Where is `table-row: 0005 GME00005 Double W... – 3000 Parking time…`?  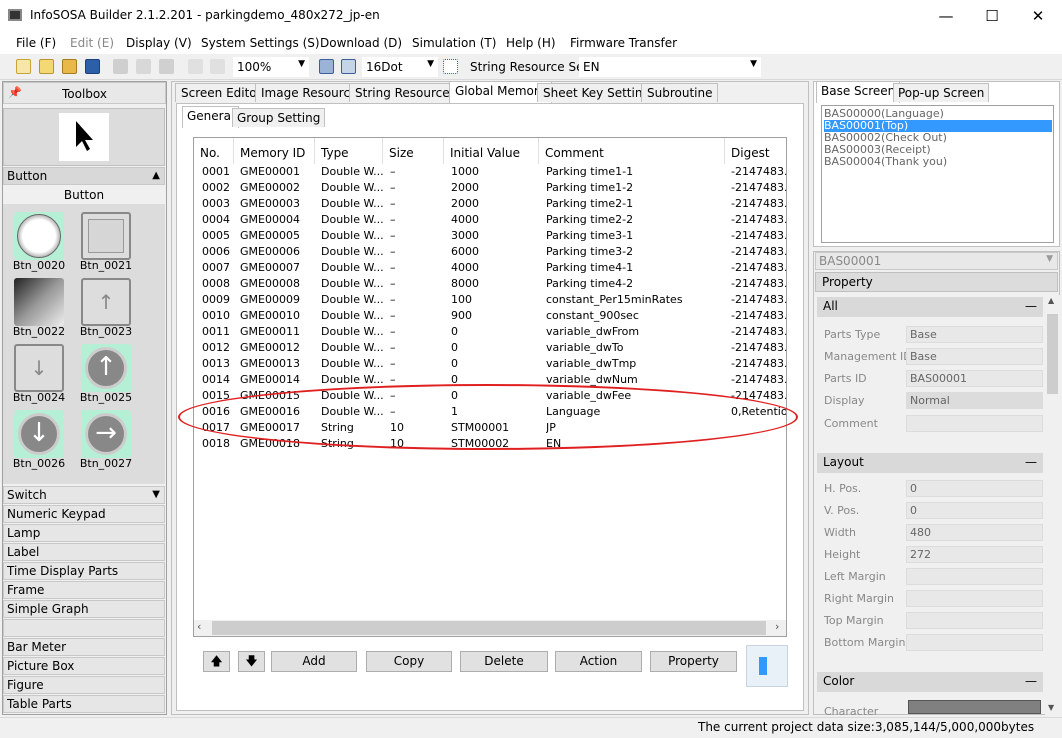 table-row: 0005 GME00005 Double W... – 3000 Parking time… is located at coordinates (490, 236).